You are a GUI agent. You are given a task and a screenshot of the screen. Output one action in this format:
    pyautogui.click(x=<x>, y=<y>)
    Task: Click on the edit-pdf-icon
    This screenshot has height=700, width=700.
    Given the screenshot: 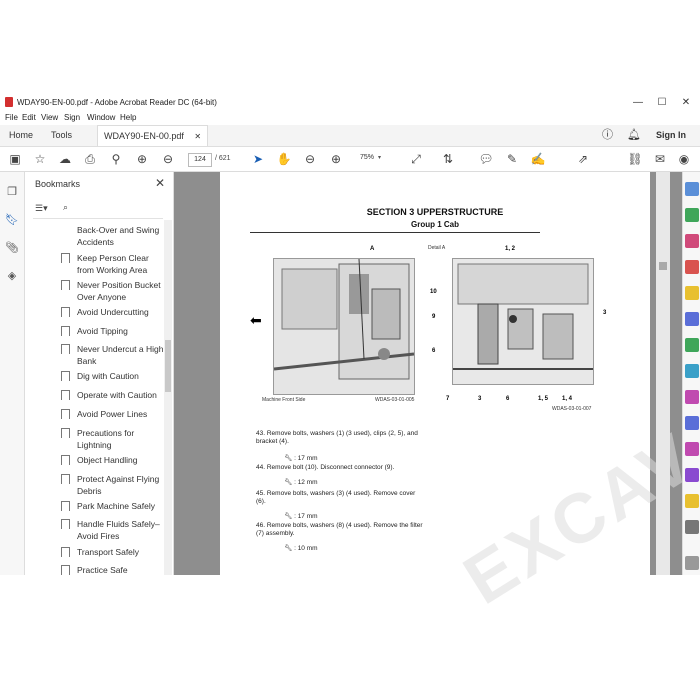 What is the action you would take?
    pyautogui.click(x=692, y=475)
    